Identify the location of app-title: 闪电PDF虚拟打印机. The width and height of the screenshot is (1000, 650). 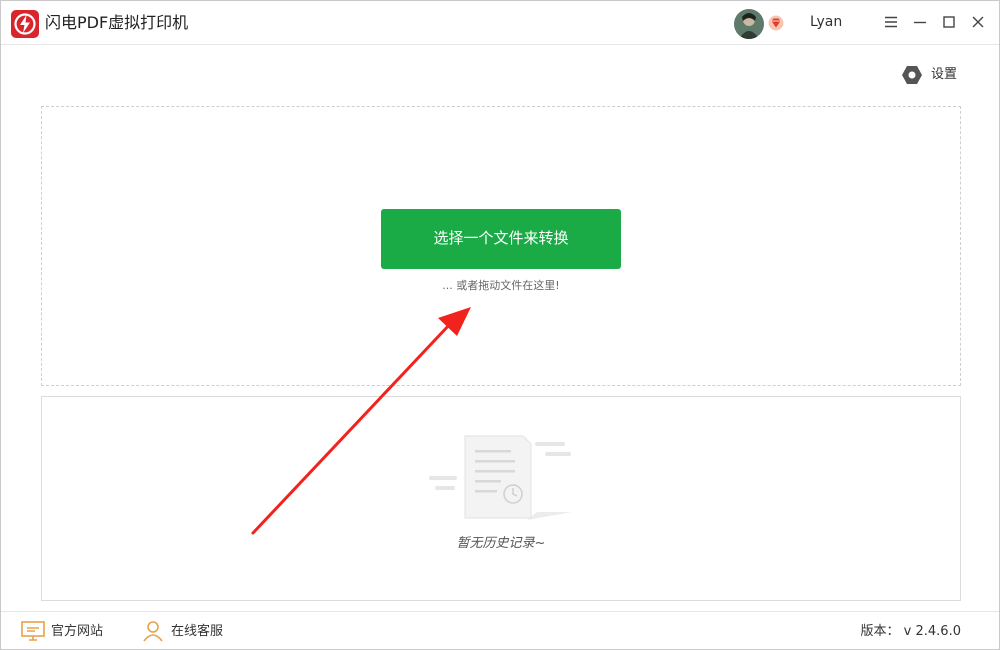
(117, 22).